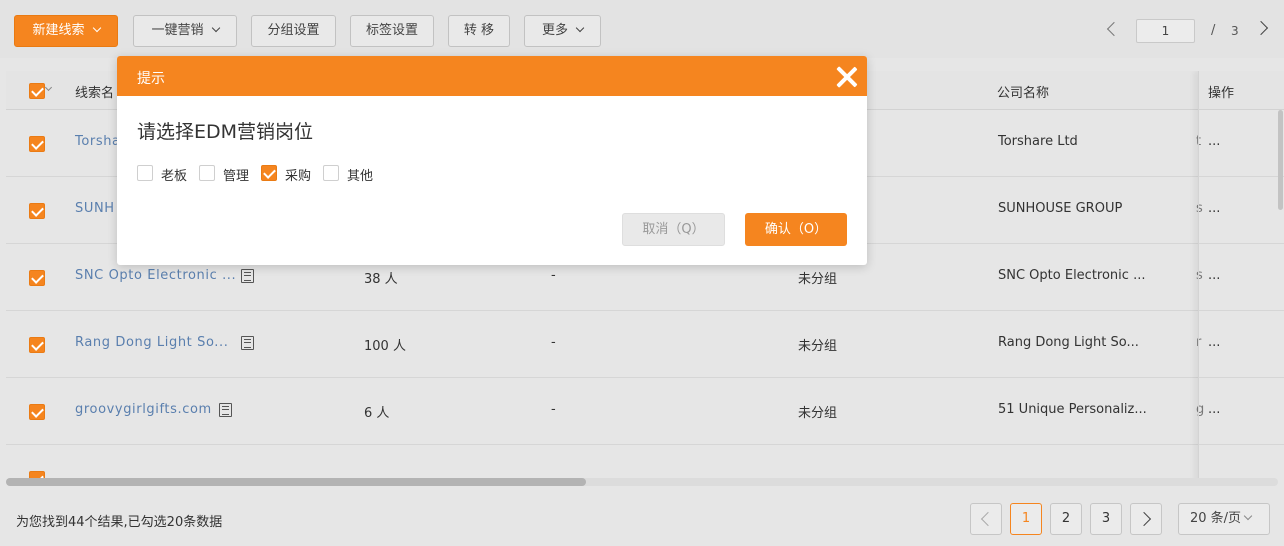 The image size is (1284, 546). I want to click on header-lead-name: 线索名, so click(95, 93).